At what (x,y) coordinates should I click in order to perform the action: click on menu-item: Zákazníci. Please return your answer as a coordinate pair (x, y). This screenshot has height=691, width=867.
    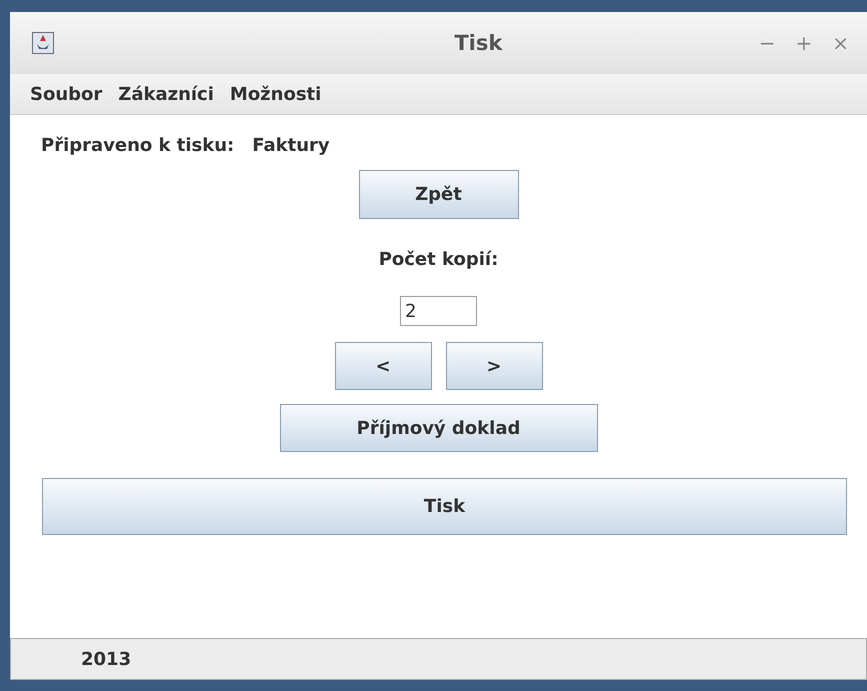
    Looking at the image, I should click on (166, 94).